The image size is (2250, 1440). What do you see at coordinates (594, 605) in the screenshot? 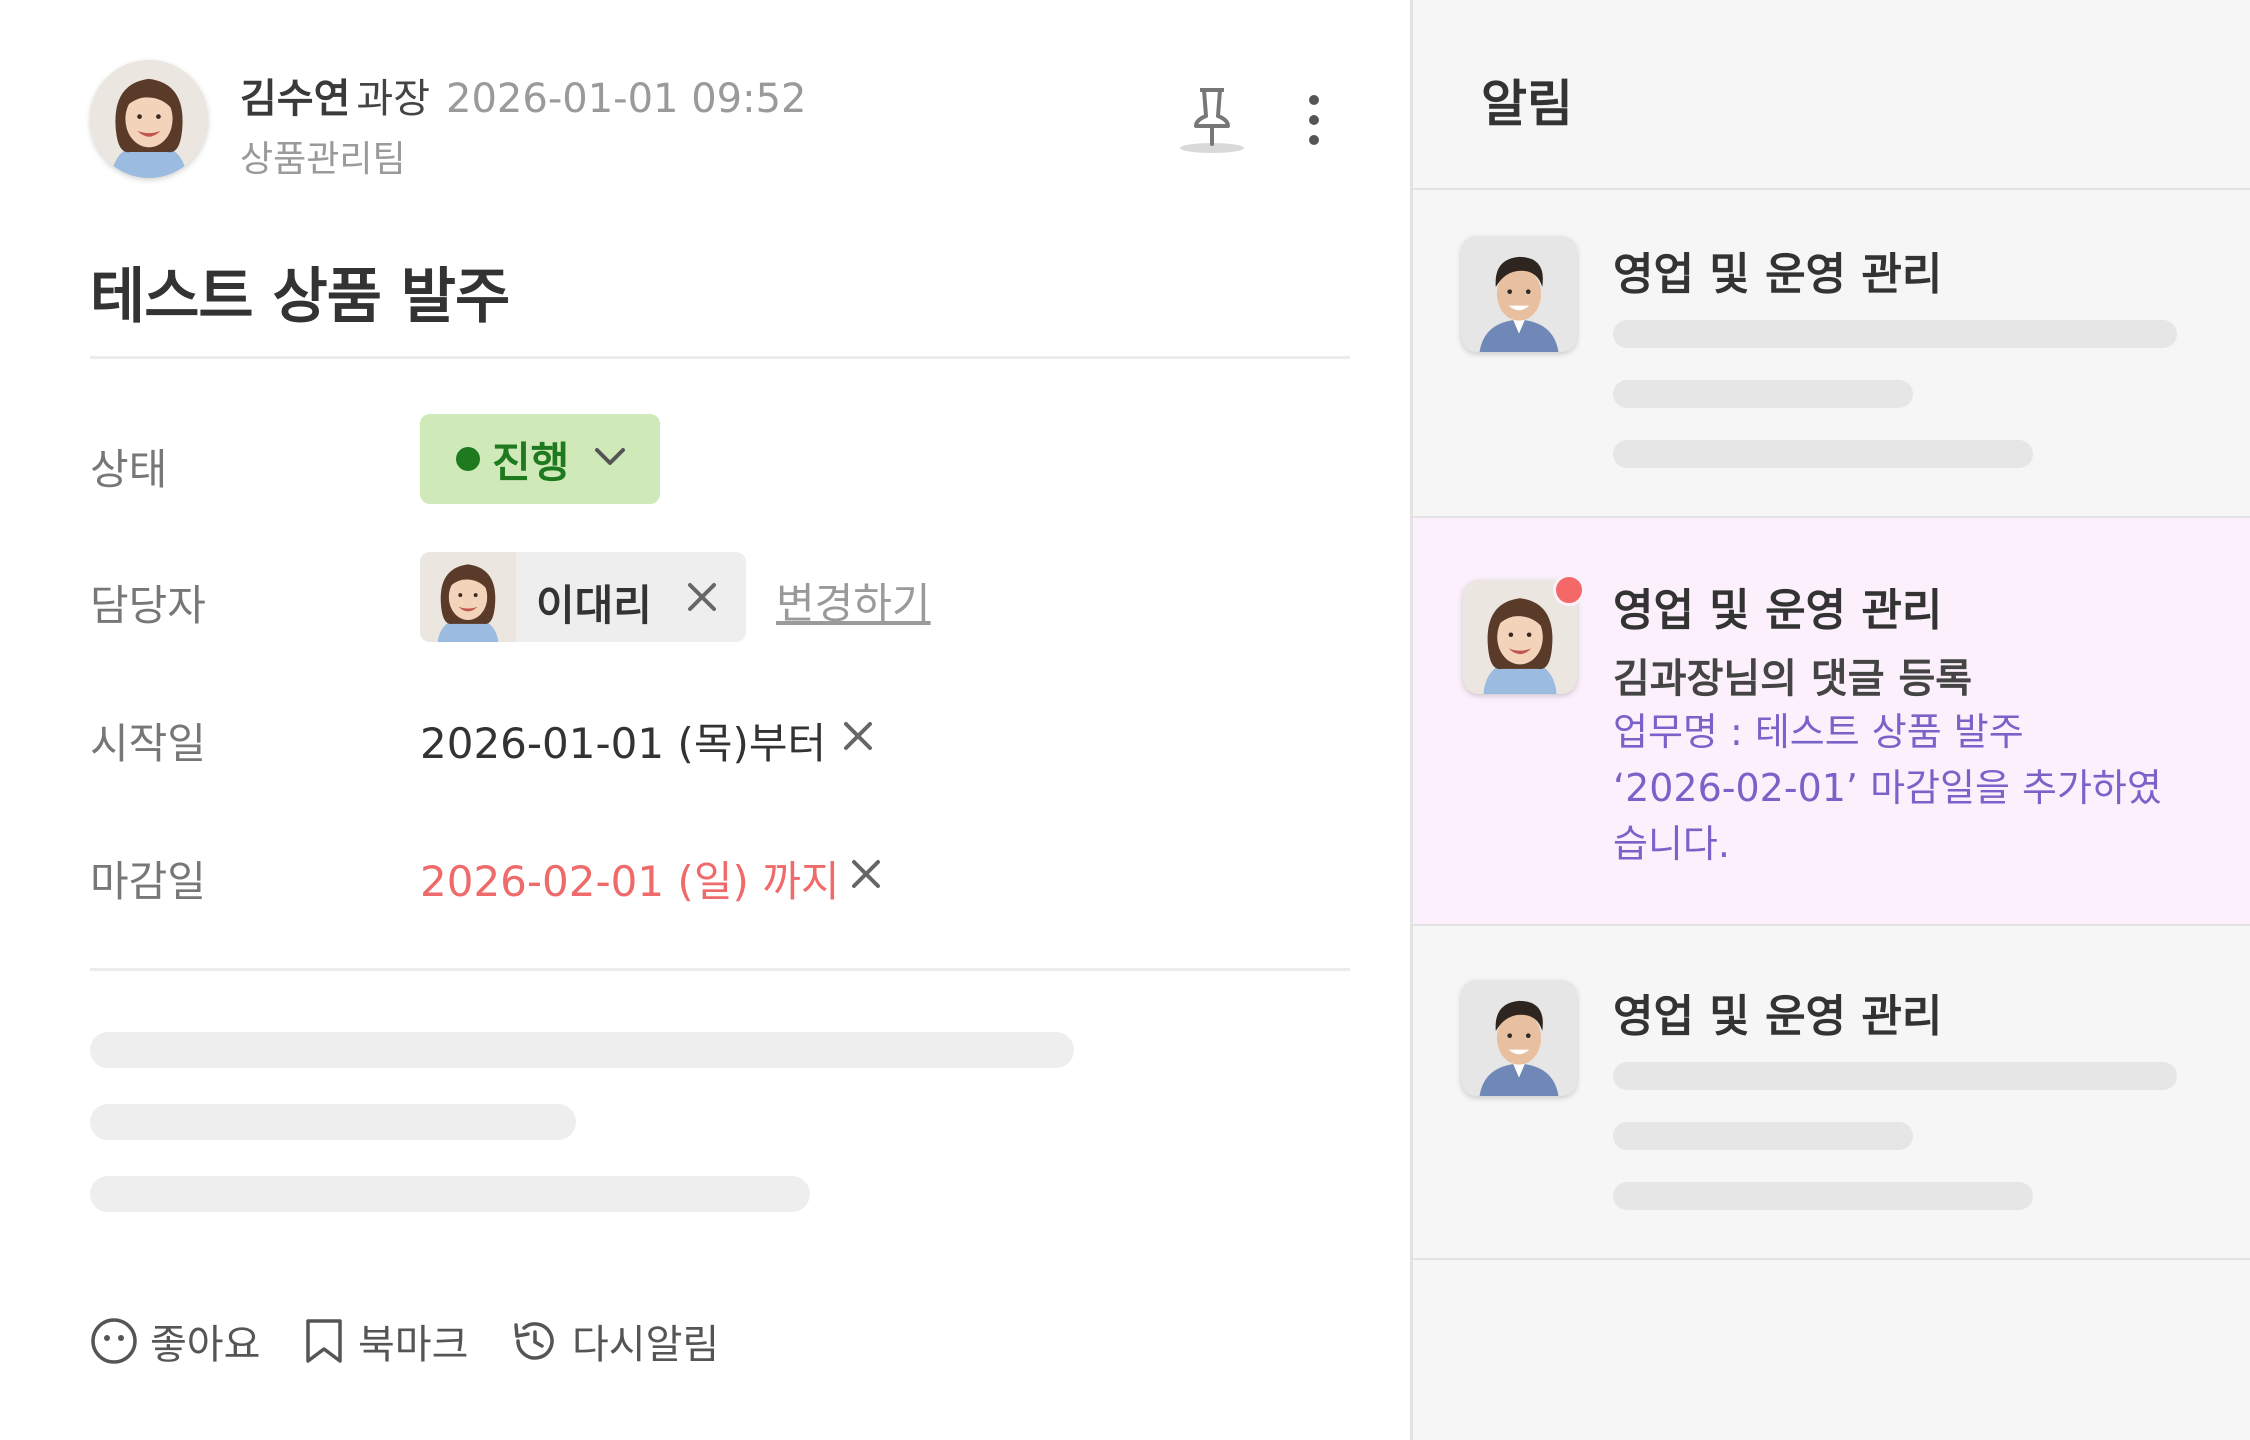
I see `assignee-name: 이대리` at bounding box center [594, 605].